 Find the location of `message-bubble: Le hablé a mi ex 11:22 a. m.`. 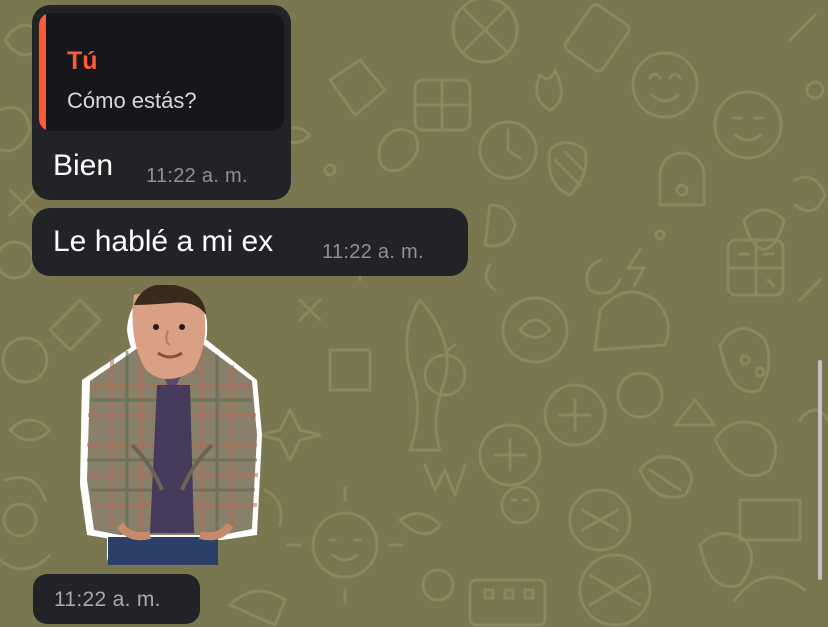

message-bubble: Le hablé a mi ex 11:22 a. m. is located at coordinates (250, 242).